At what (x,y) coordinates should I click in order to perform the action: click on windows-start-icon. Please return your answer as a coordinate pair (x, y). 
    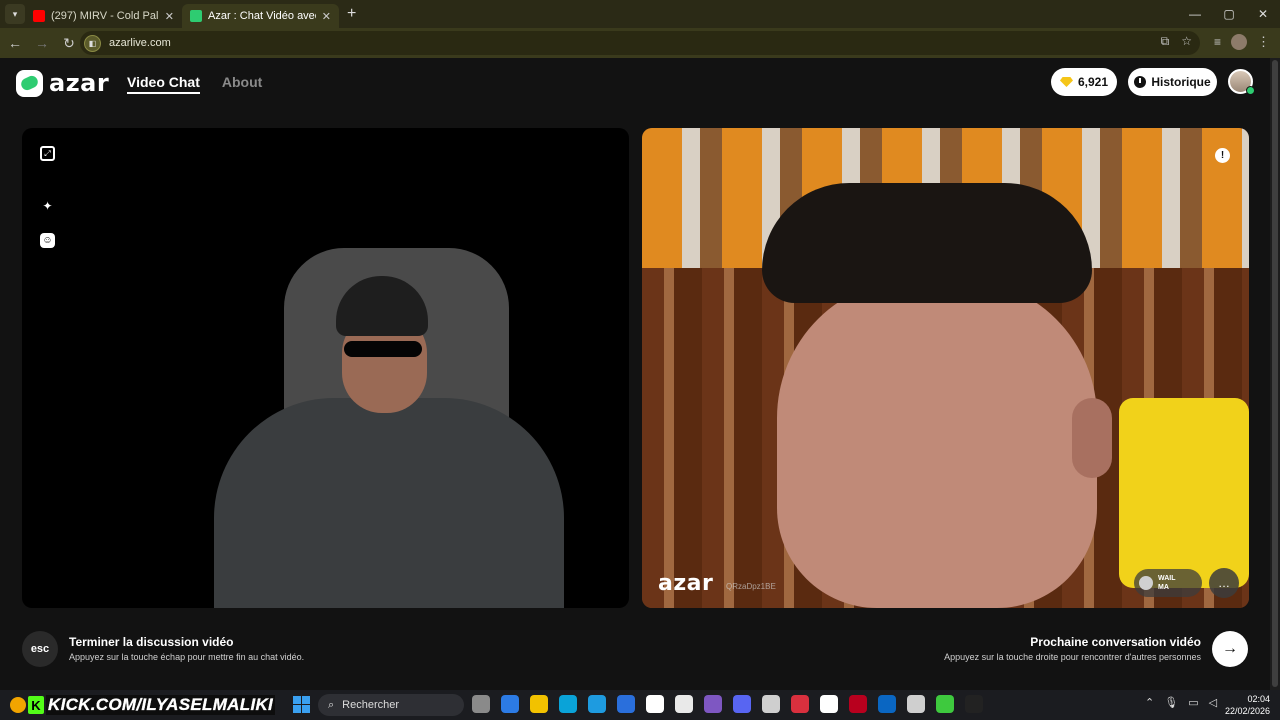
    Looking at the image, I should click on (301, 704).